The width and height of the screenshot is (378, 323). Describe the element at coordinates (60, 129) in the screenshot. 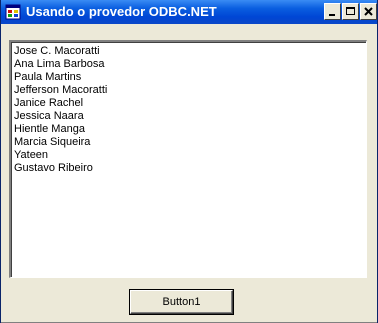

I see `list-item: Hientle Manga` at that location.